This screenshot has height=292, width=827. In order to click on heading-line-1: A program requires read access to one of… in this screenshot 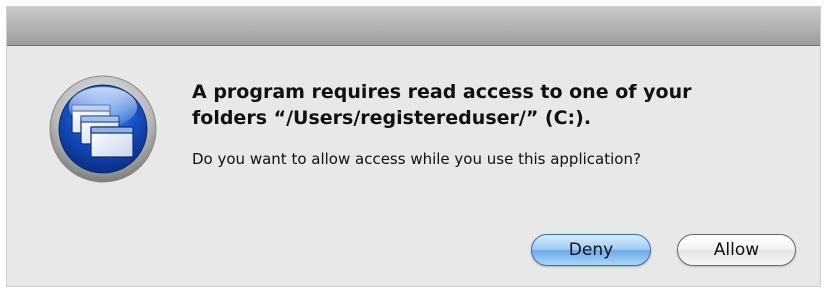, I will do `click(442, 92)`.